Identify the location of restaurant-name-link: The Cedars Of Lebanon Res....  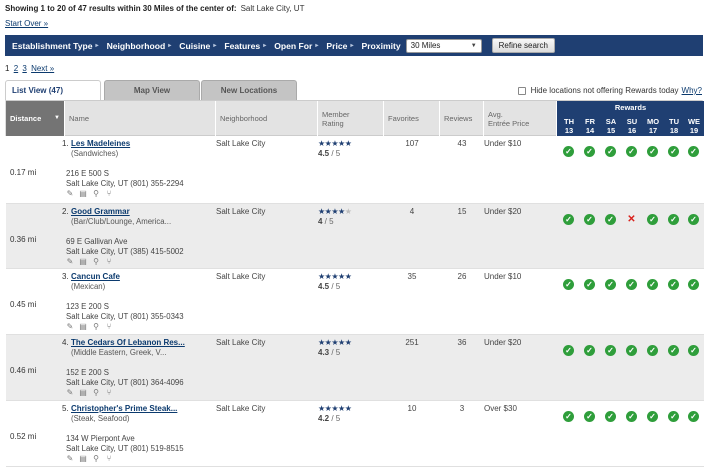
(128, 342).